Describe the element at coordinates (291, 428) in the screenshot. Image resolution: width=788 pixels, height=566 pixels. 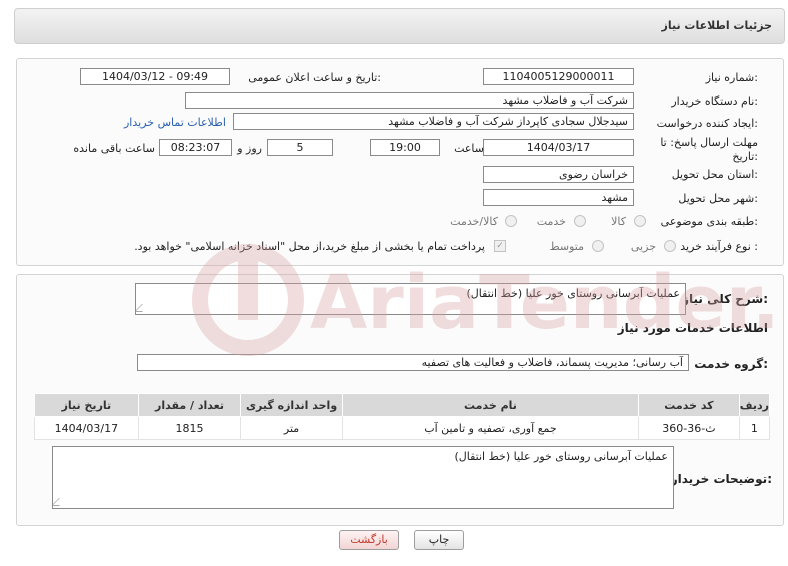
I see `cell-unit: متر` at that location.